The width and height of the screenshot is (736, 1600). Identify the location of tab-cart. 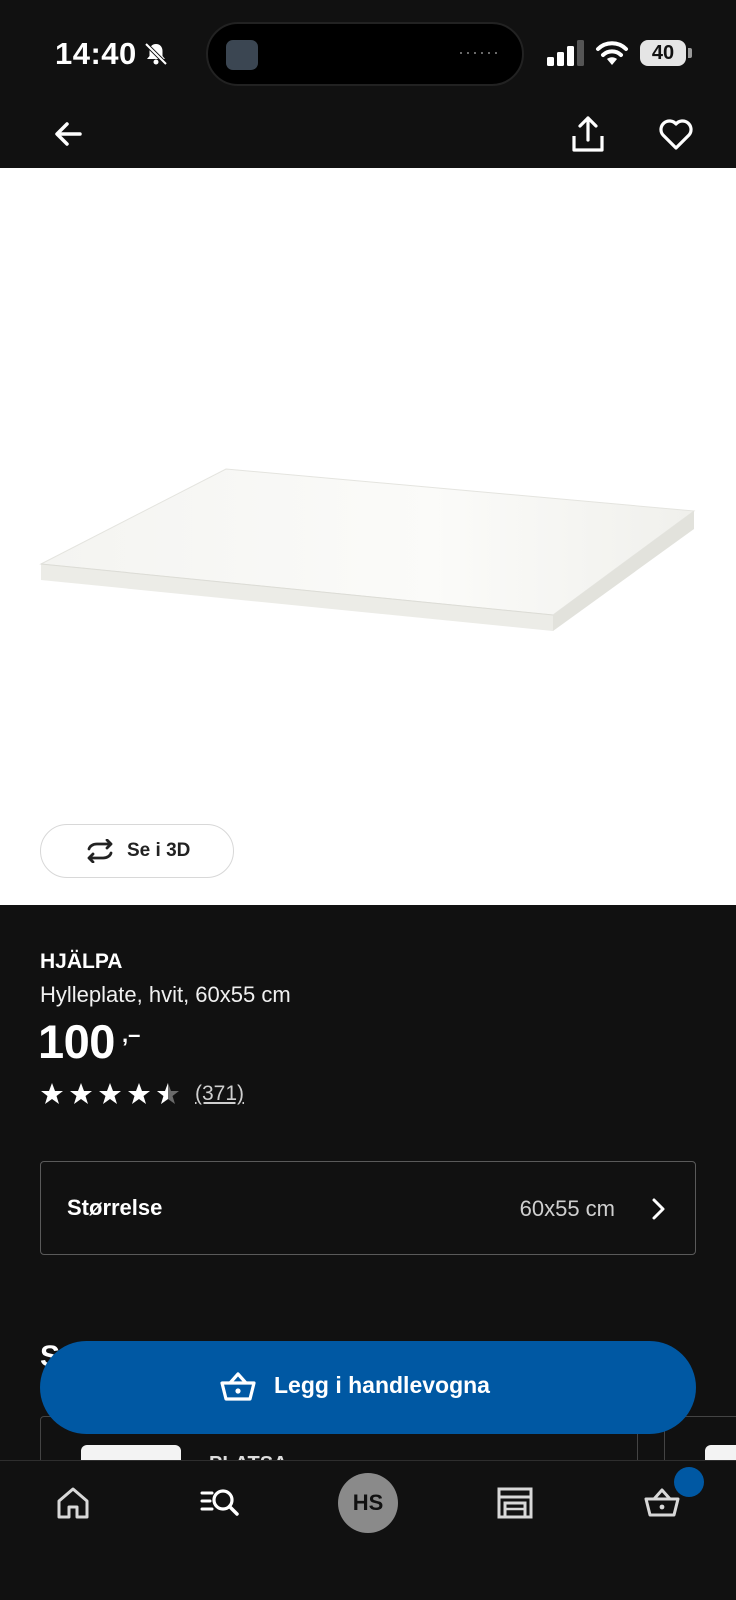
(663, 1501).